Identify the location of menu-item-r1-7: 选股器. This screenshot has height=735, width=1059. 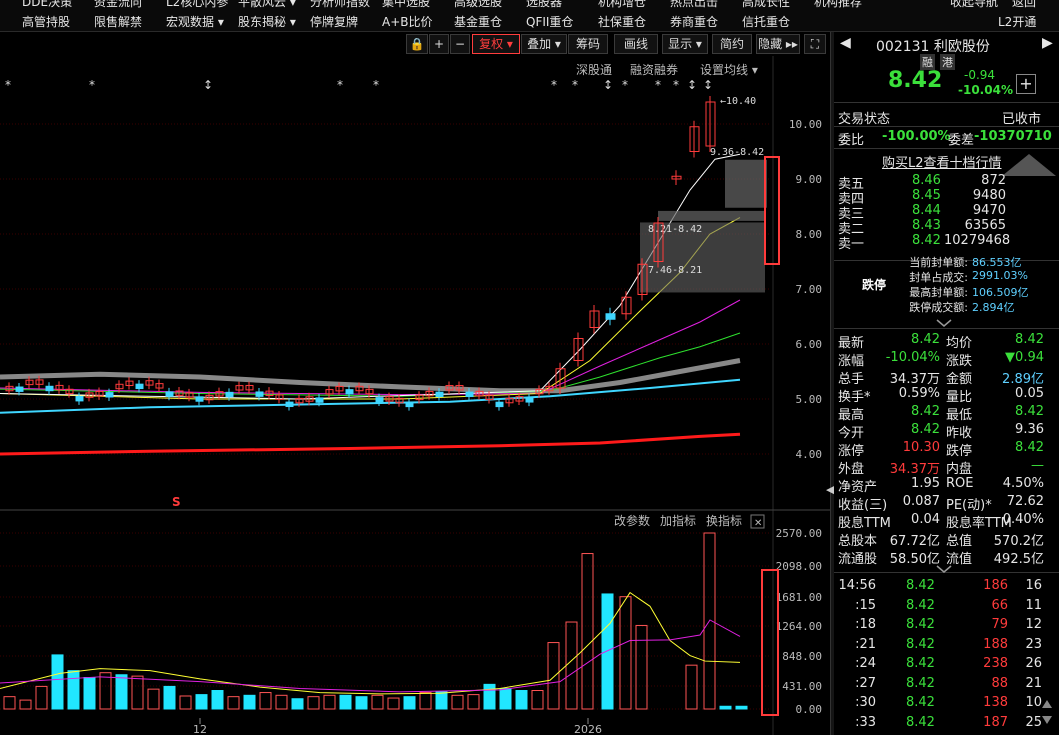
(544, 5).